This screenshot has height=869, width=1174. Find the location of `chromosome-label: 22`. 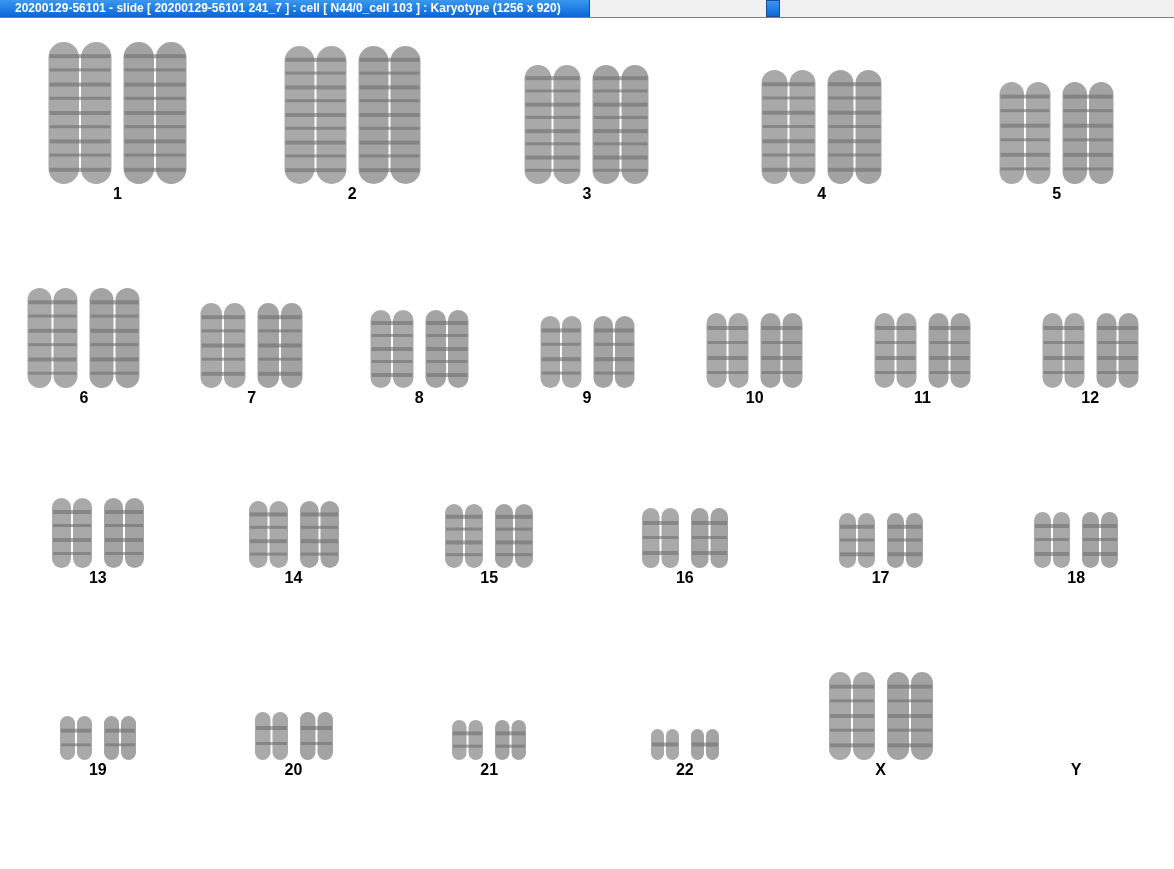

chromosome-label: 22 is located at coordinates (684, 770).